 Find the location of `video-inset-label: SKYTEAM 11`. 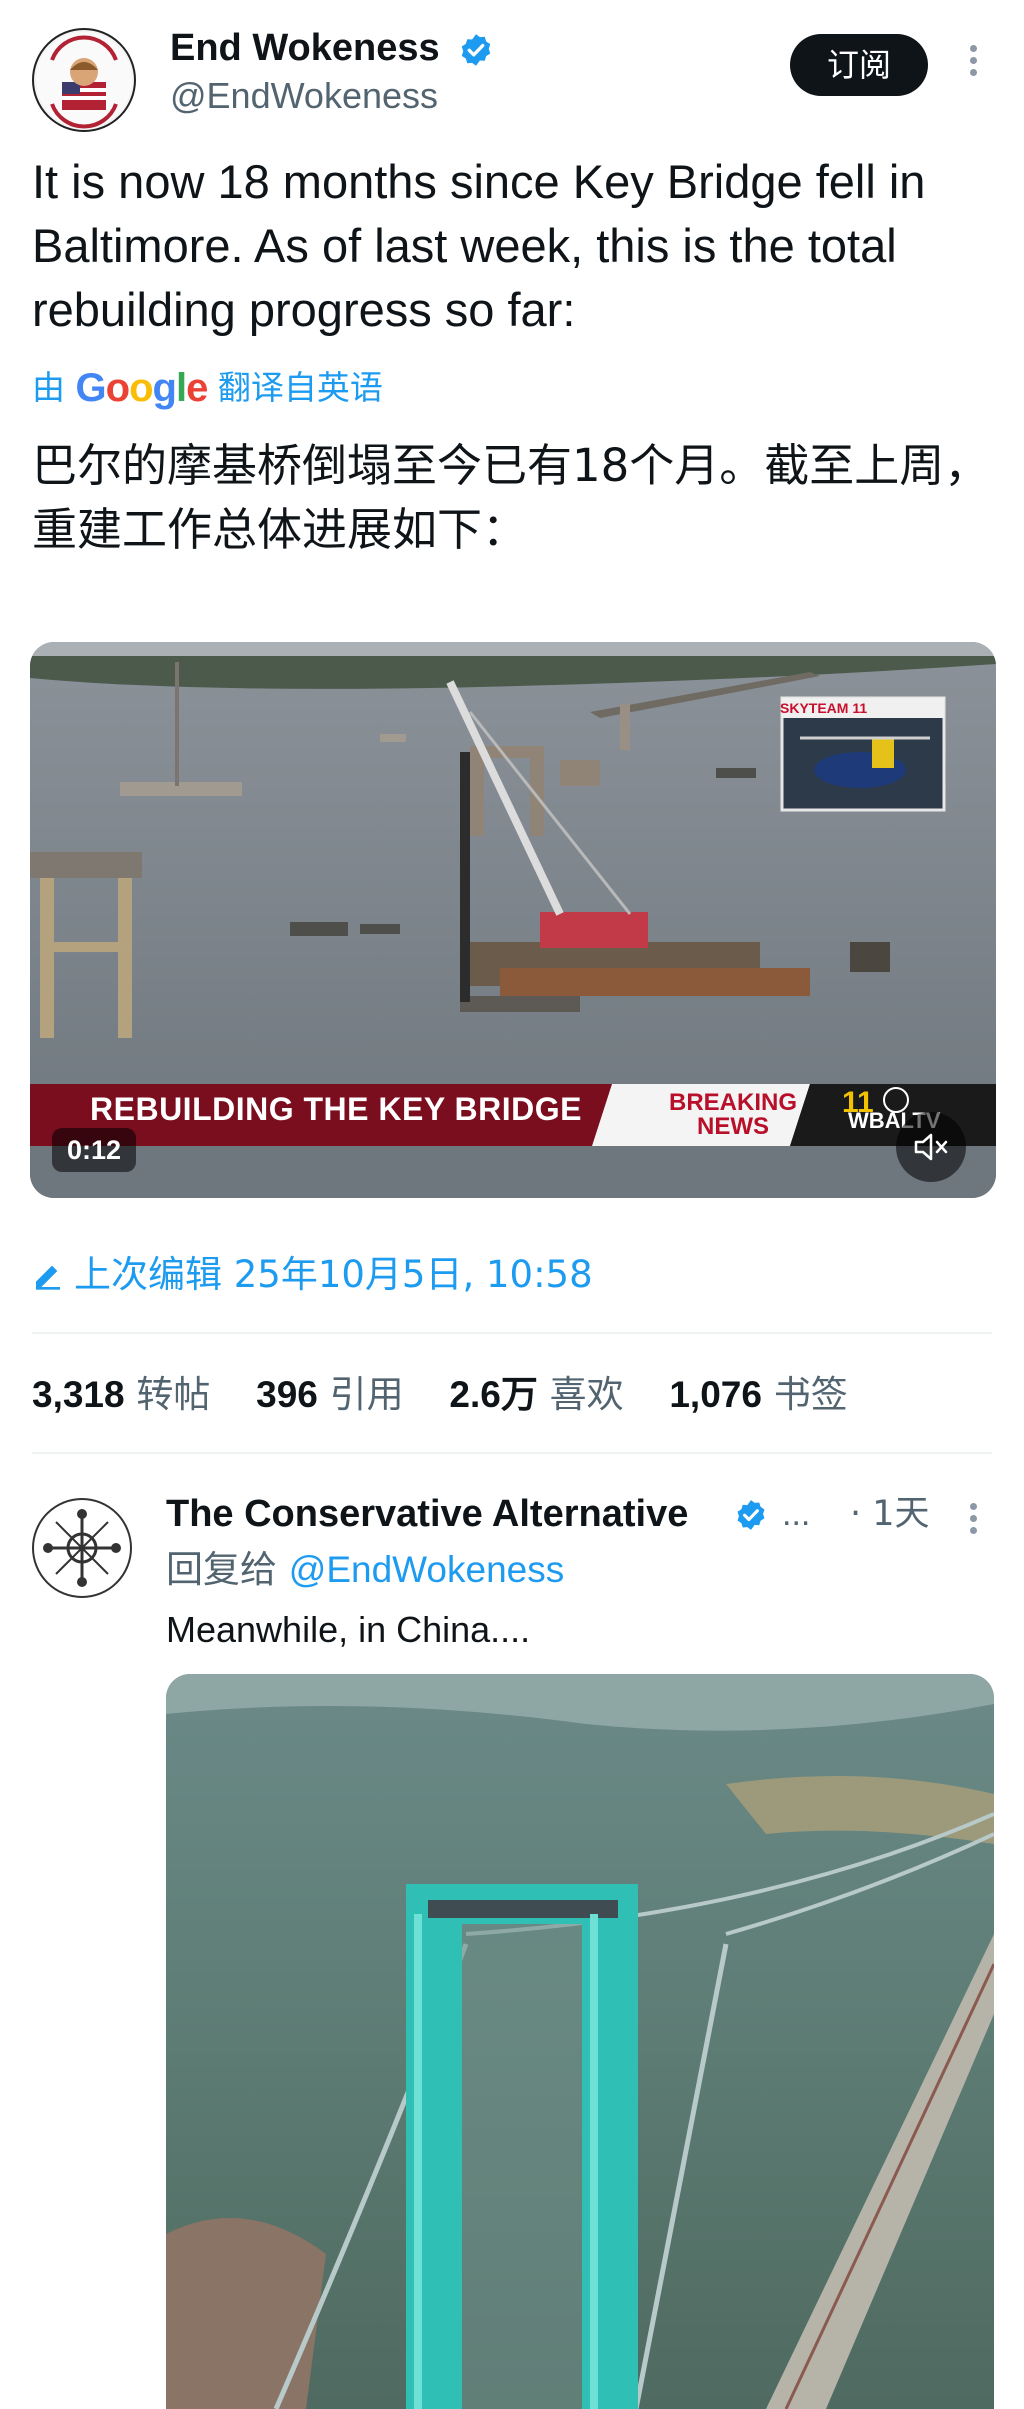

video-inset-label: SKYTEAM 11 is located at coordinates (824, 708).